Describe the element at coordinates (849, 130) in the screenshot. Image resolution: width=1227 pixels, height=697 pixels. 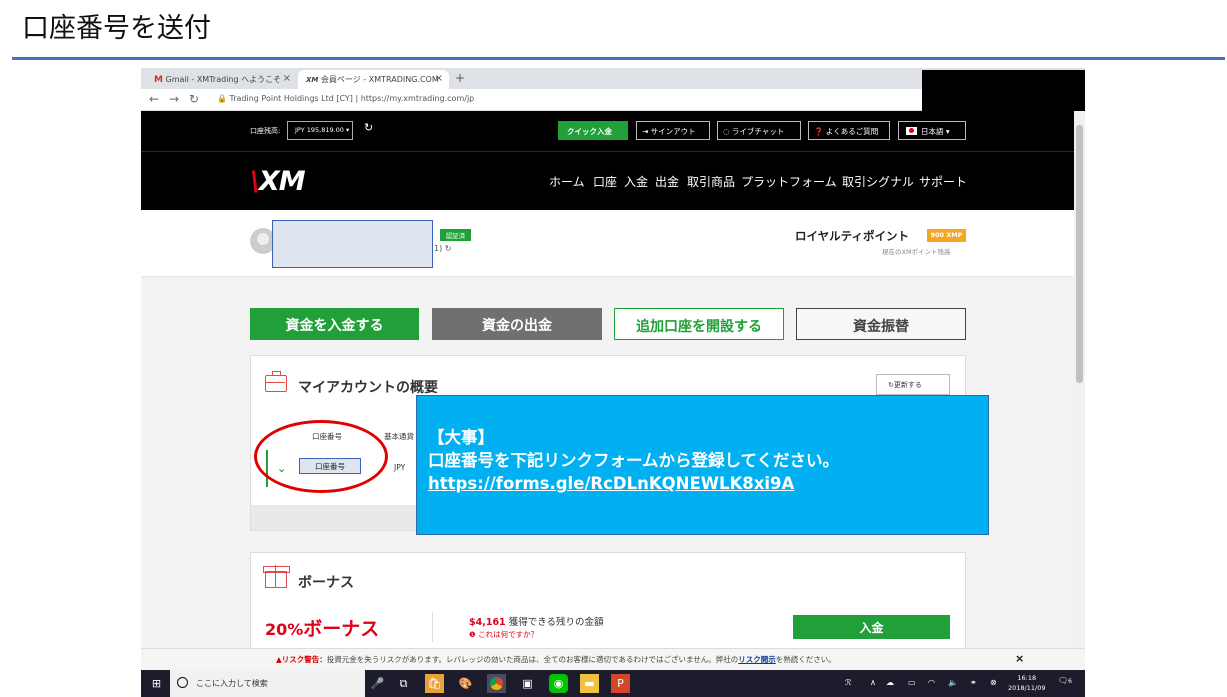
I see `faq-button: ❓ よくあるご質問` at that location.